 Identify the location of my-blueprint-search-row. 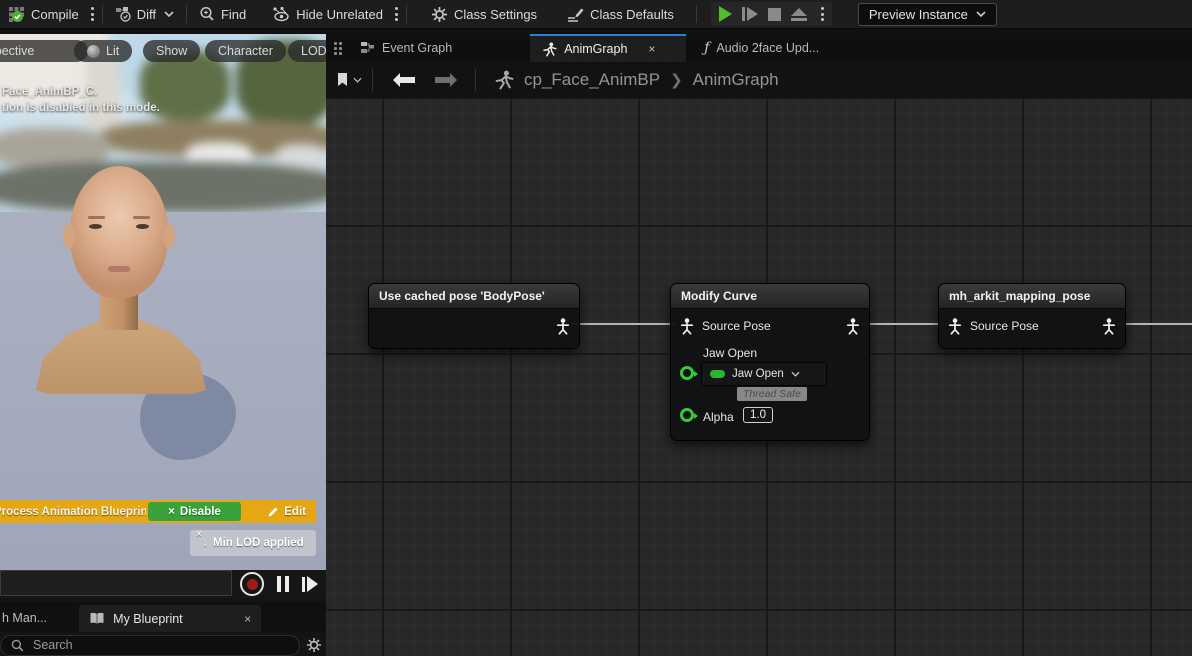
(163, 645).